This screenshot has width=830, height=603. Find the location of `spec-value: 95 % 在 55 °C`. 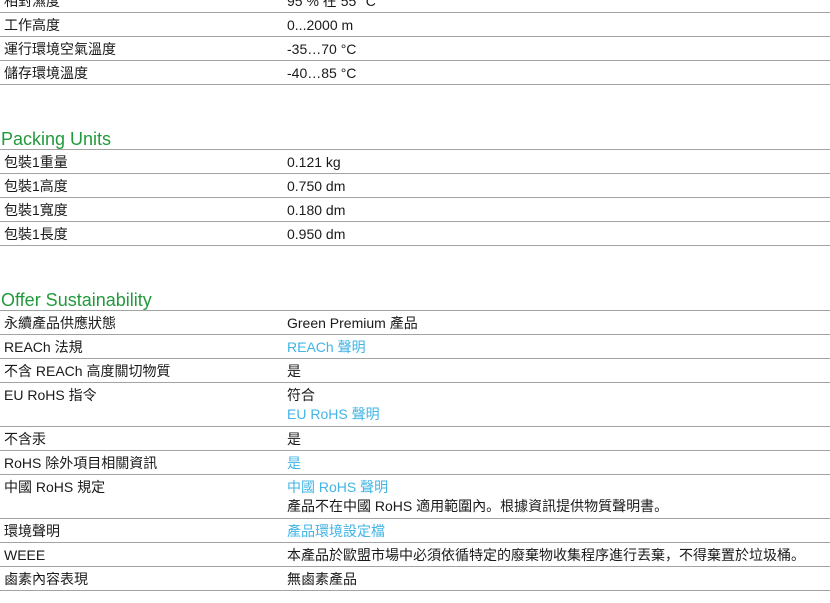

spec-value: 95 % 在 55 °C is located at coordinates (331, 4).